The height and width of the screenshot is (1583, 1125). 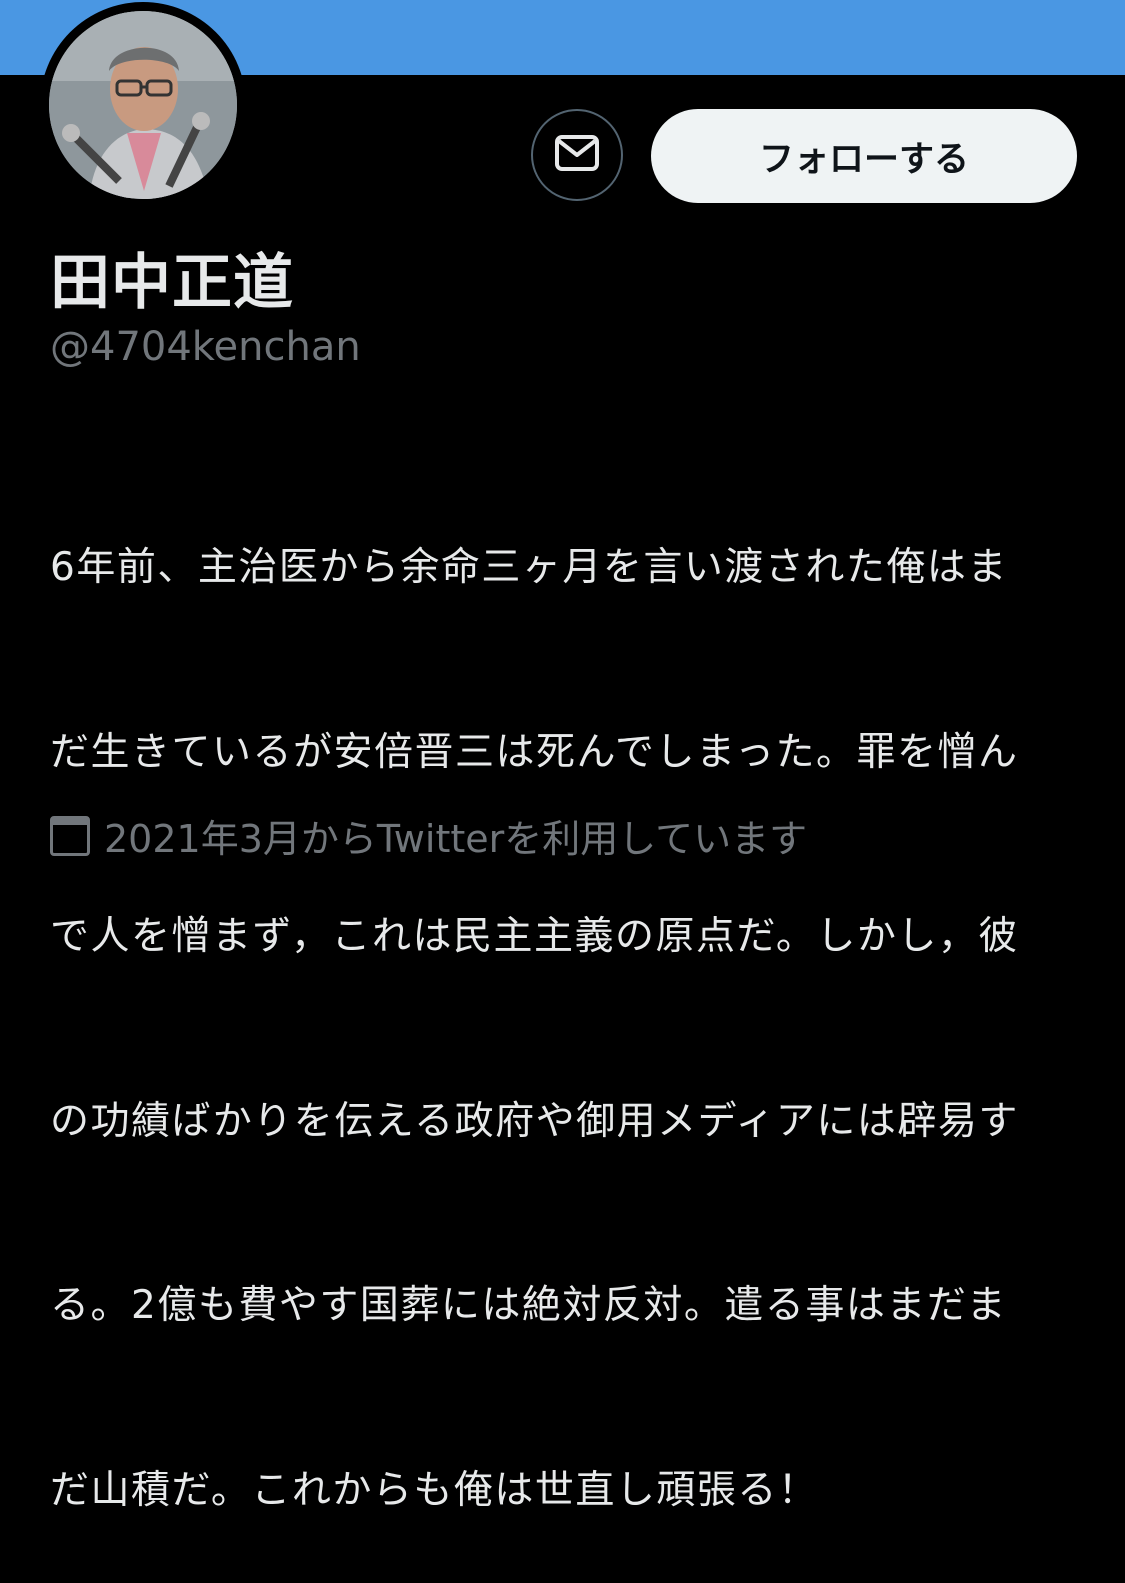 What do you see at coordinates (534, 936) in the screenshot?
I see `bio-line: で人を憎まず，これは民主主義の原点だ。しかし，彼` at bounding box center [534, 936].